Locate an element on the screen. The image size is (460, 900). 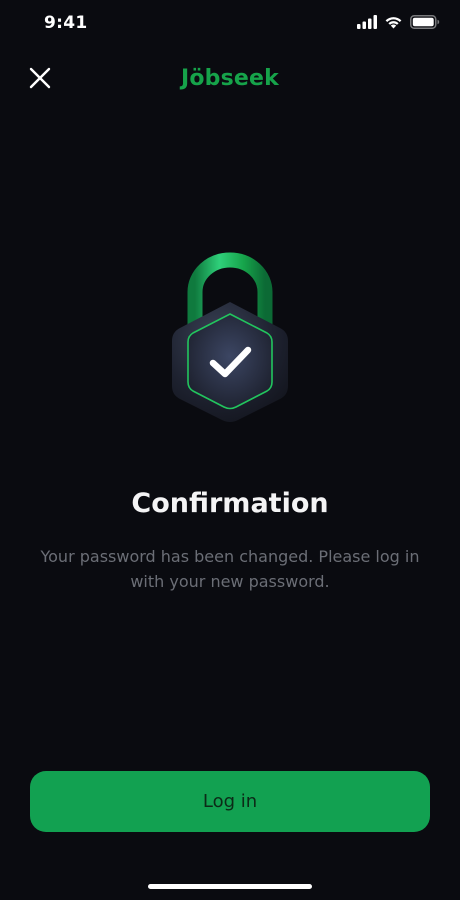
confirmation-title: Confirmation is located at coordinates (230, 503).